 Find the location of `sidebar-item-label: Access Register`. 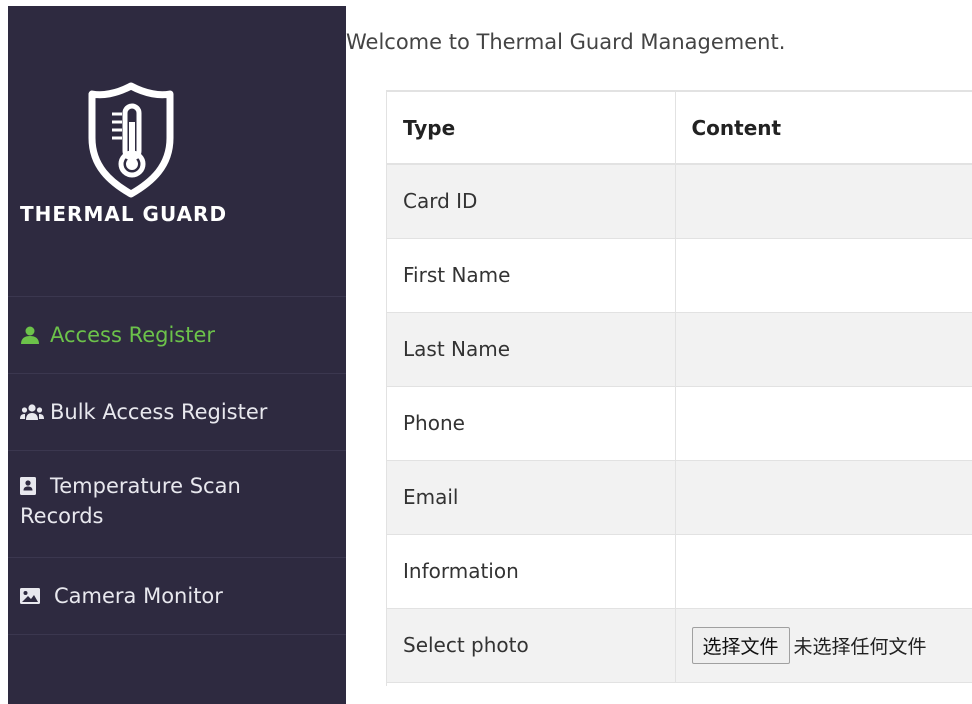

sidebar-item-label: Access Register is located at coordinates (133, 335).